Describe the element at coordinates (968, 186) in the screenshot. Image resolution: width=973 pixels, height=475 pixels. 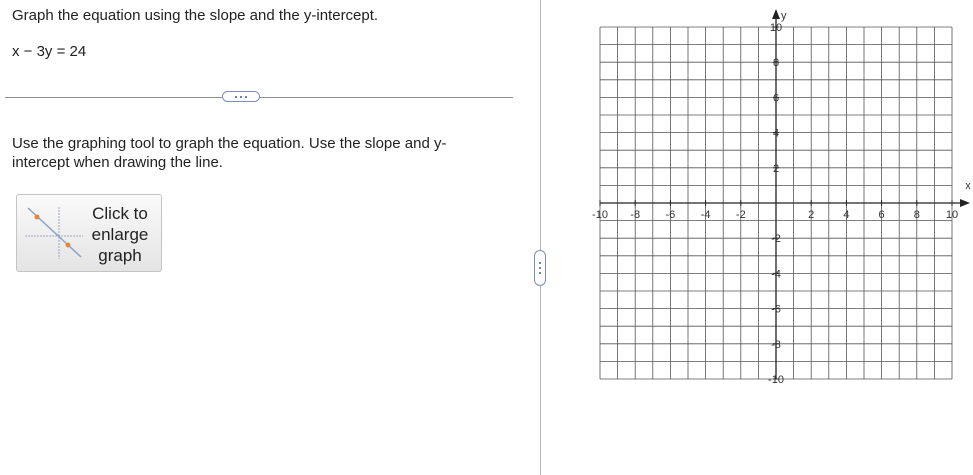
I see `x-axis-label: x` at that location.